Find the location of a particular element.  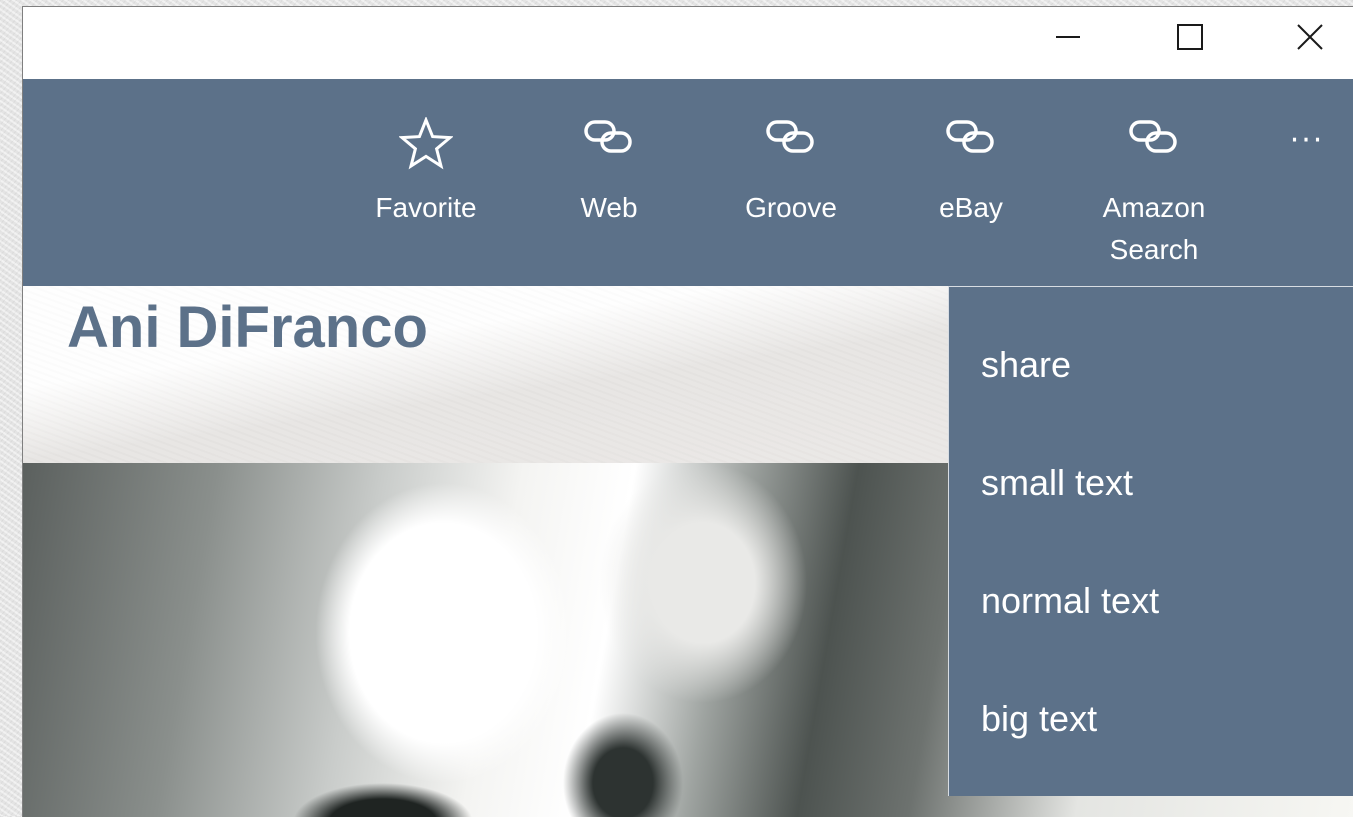

ebay-label: eBay is located at coordinates (971, 207).